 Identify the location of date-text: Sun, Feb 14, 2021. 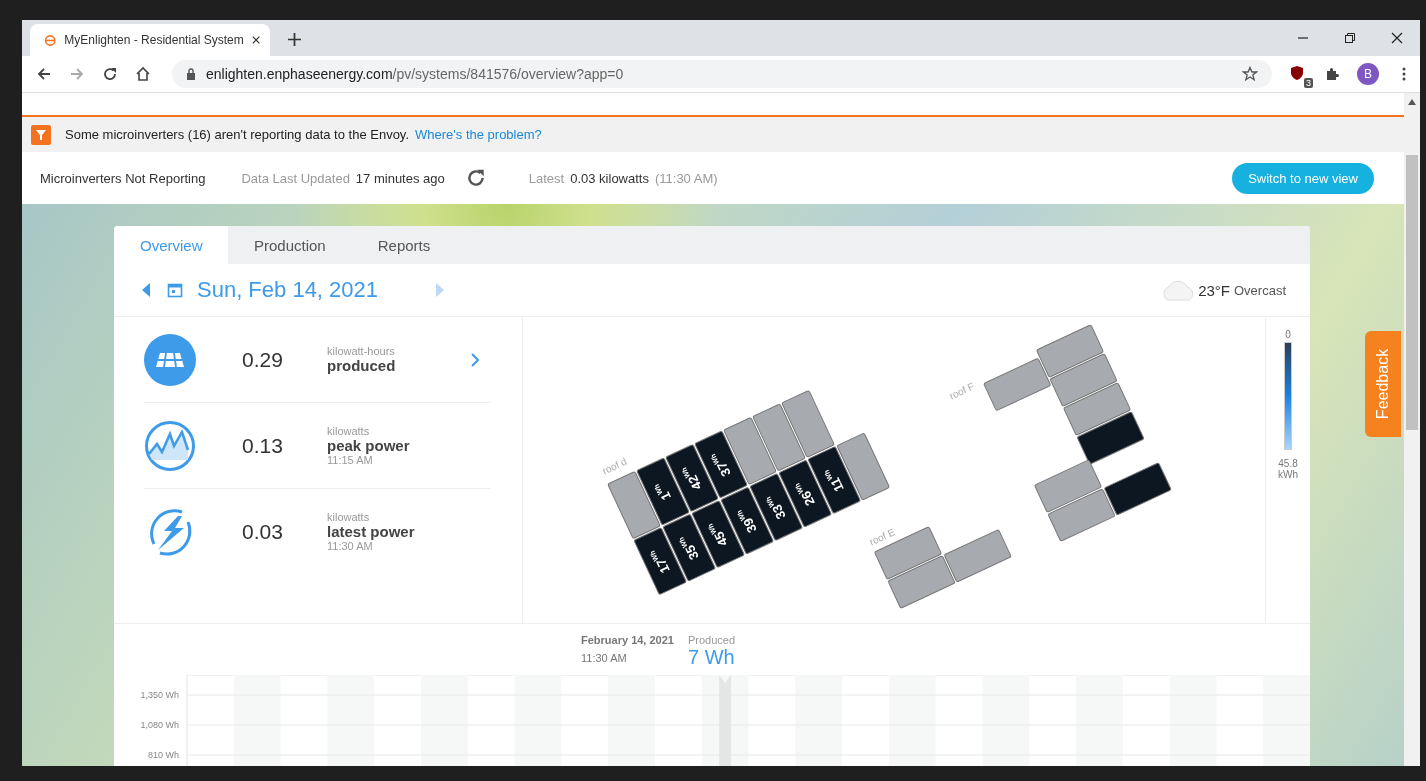
(288, 290).